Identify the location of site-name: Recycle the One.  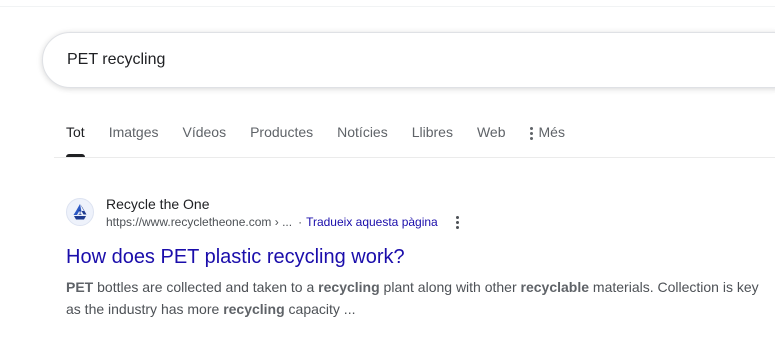
(282, 204).